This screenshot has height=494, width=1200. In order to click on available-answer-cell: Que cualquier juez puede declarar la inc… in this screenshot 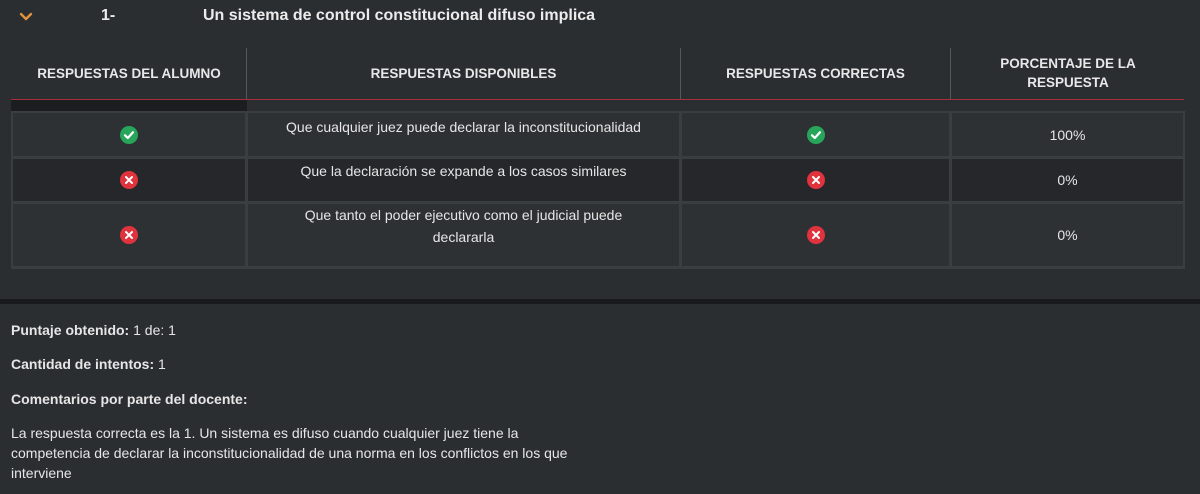, I will do `click(463, 134)`.